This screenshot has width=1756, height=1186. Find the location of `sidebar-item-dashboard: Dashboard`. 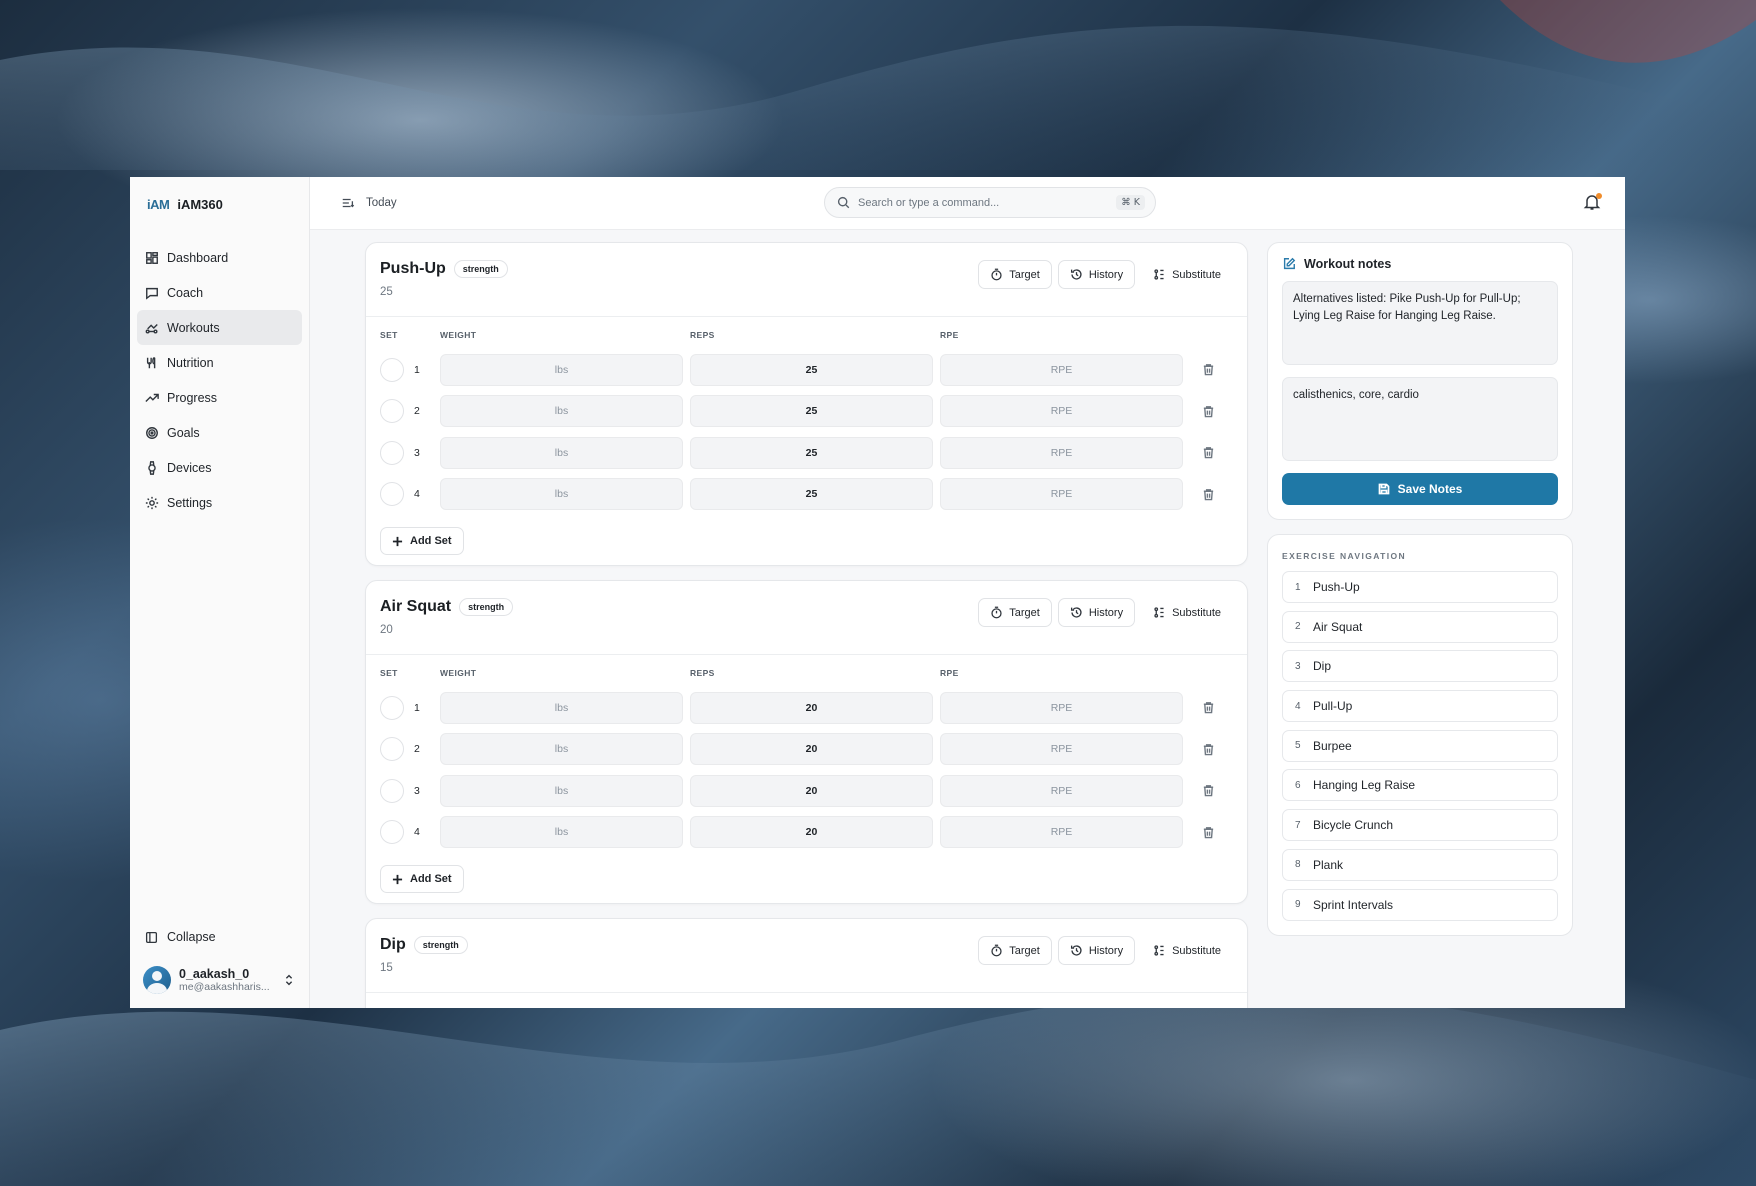

sidebar-item-dashboard: Dashboard is located at coordinates (219, 257).